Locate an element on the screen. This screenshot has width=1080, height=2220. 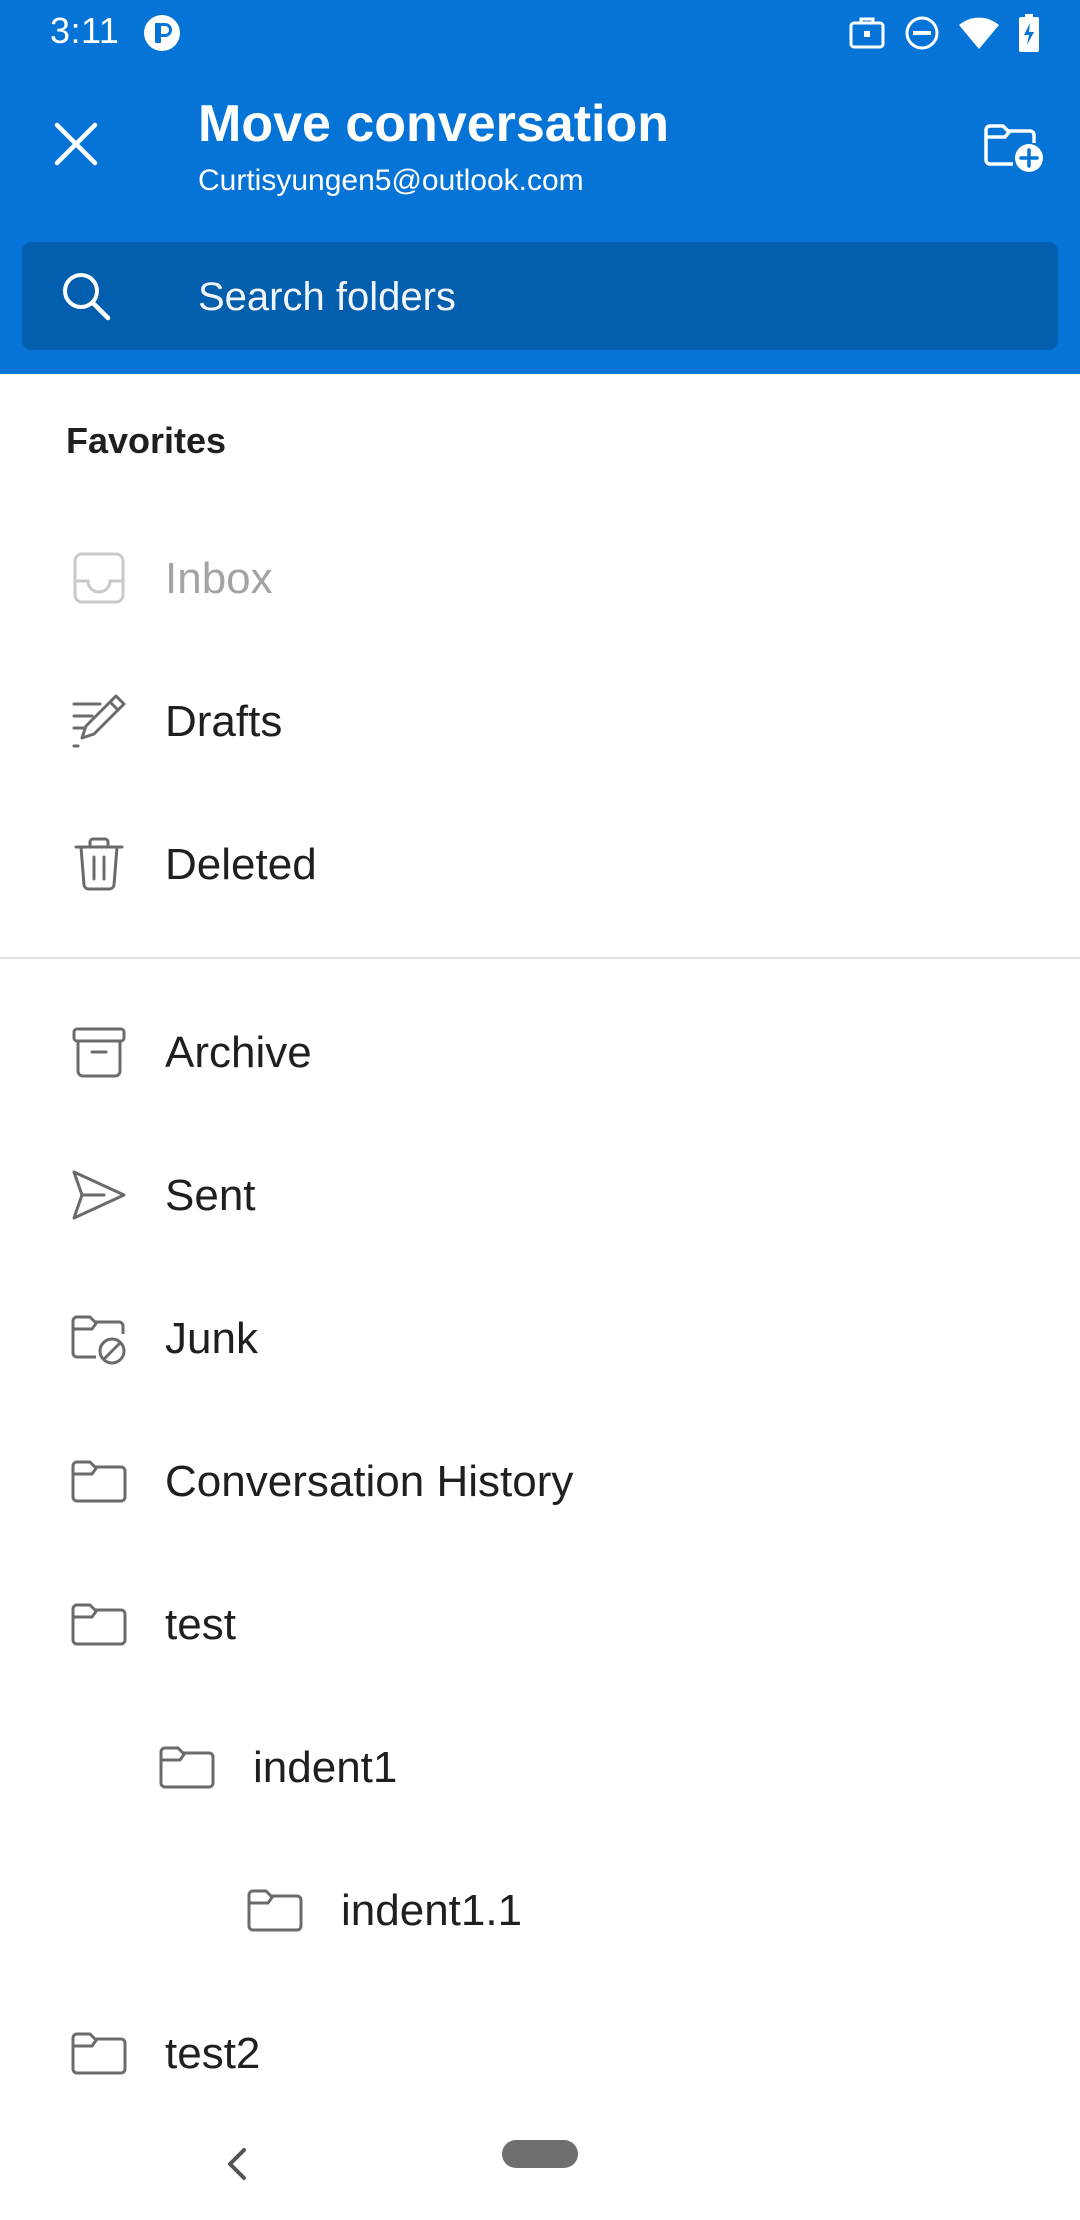
folder-item-indent1: indent1 is located at coordinates (540, 1766).